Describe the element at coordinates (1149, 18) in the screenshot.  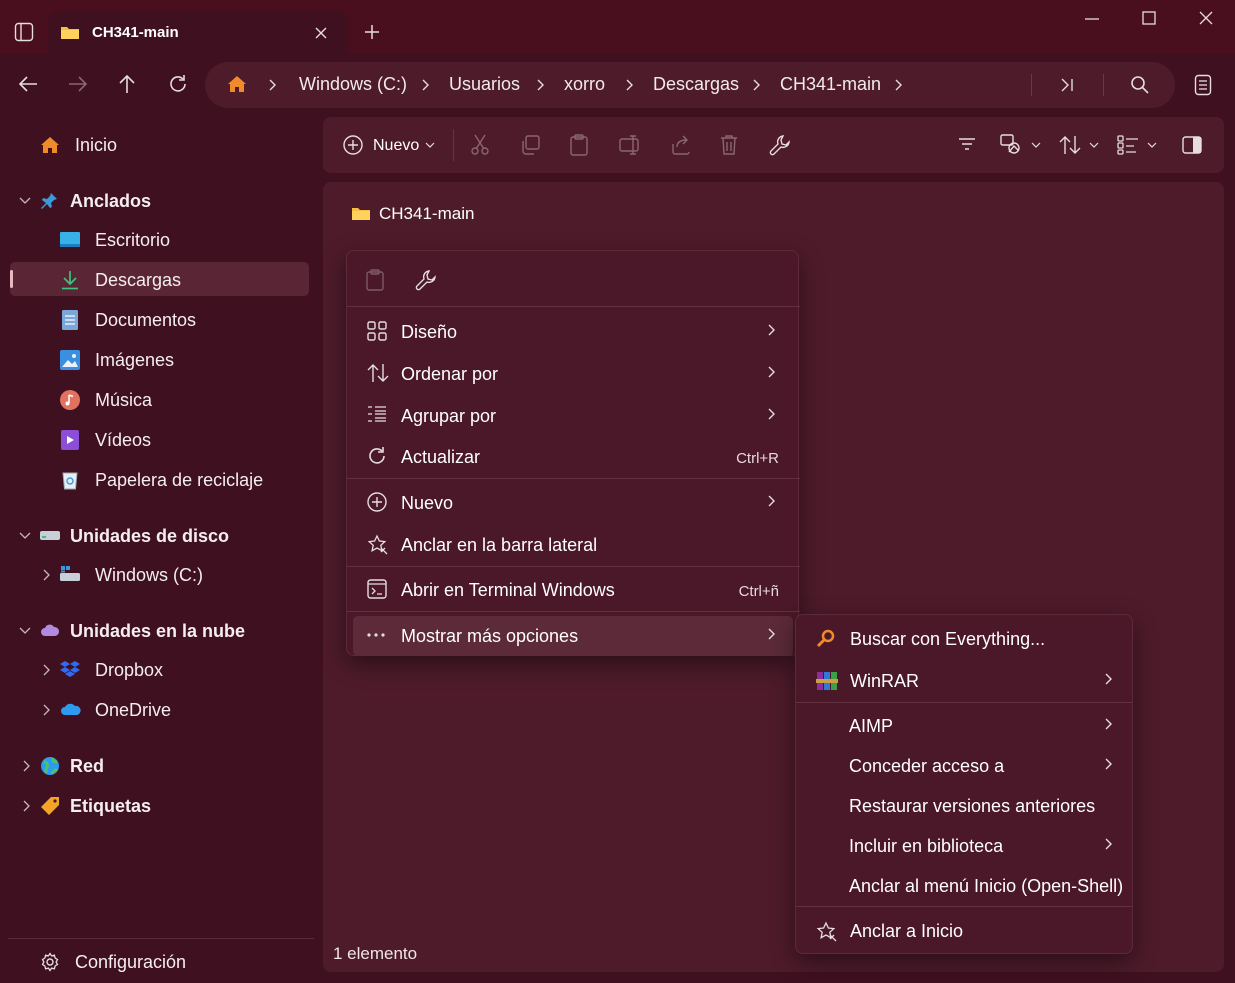
I see `maximize-icon` at that location.